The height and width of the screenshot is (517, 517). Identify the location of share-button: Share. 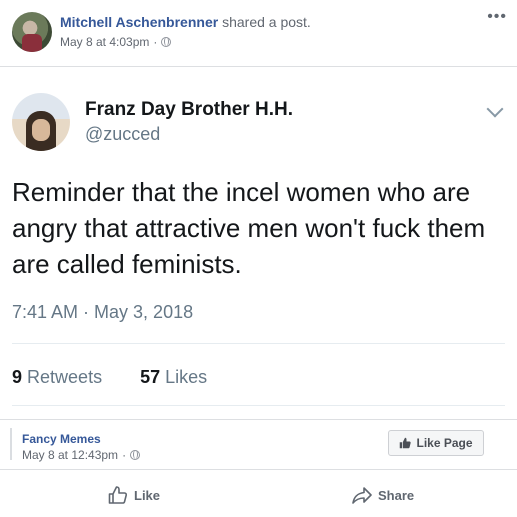
(383, 495).